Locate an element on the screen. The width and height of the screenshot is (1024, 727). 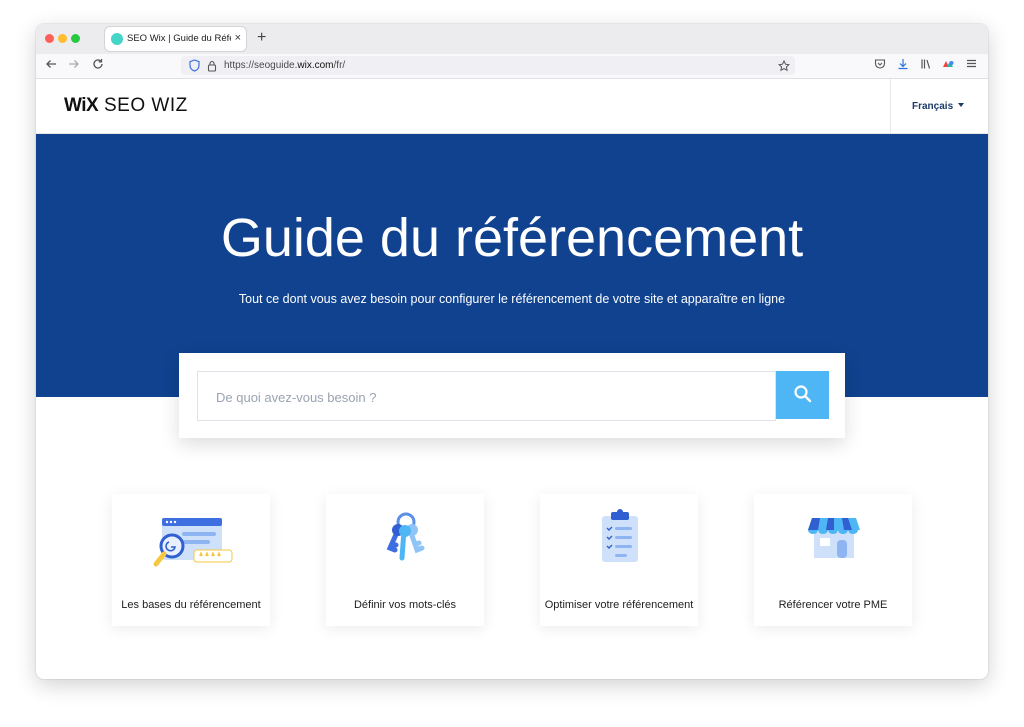
card-keywords: Définir vos mots-clés is located at coordinates (405, 560).